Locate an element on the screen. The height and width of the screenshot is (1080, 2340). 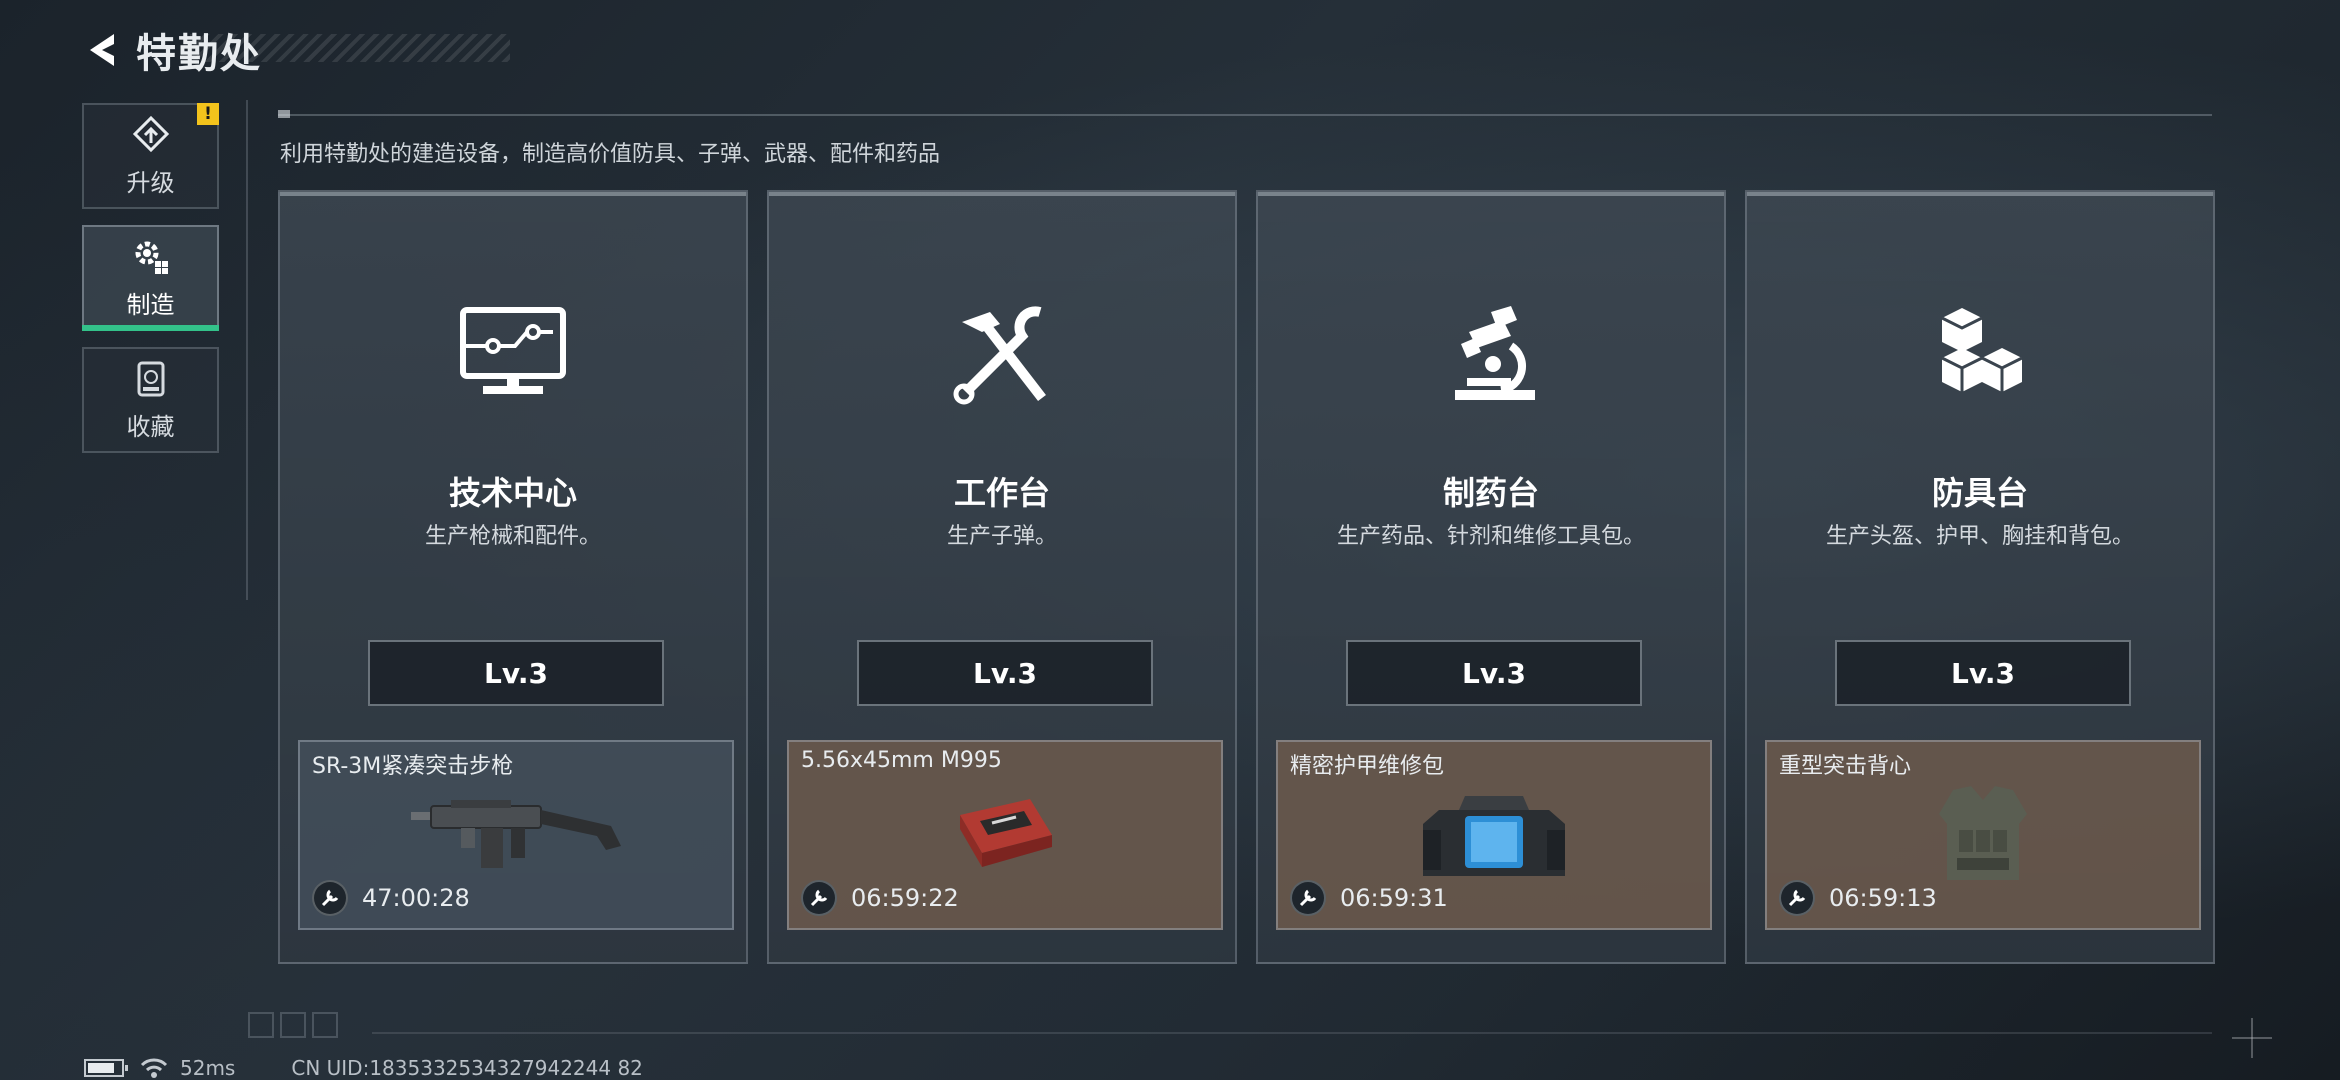
user-uid: CN UID:1835332534327942244 82 is located at coordinates (467, 1068).